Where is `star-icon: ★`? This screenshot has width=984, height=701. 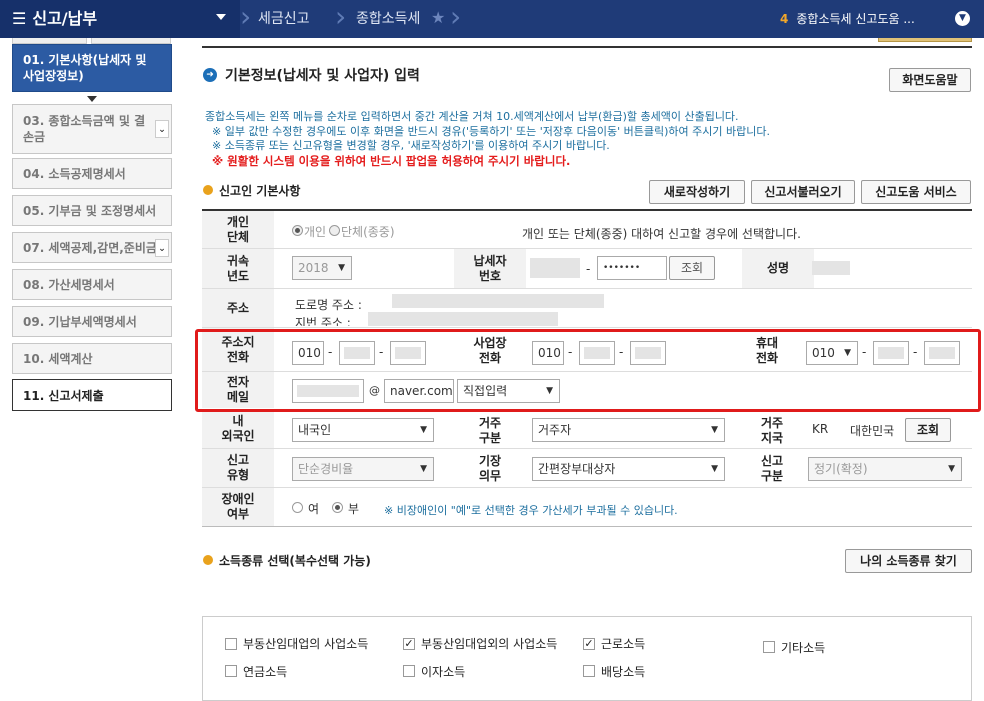
star-icon: ★ is located at coordinates (438, 17).